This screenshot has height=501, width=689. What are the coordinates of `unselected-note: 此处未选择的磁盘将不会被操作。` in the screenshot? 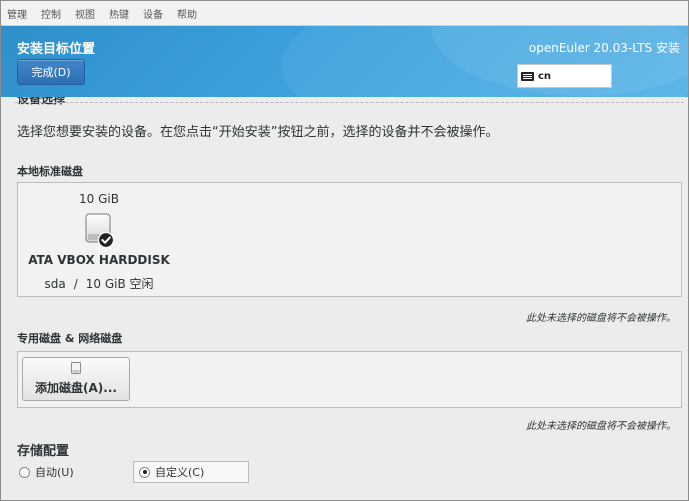 It's located at (601, 318).